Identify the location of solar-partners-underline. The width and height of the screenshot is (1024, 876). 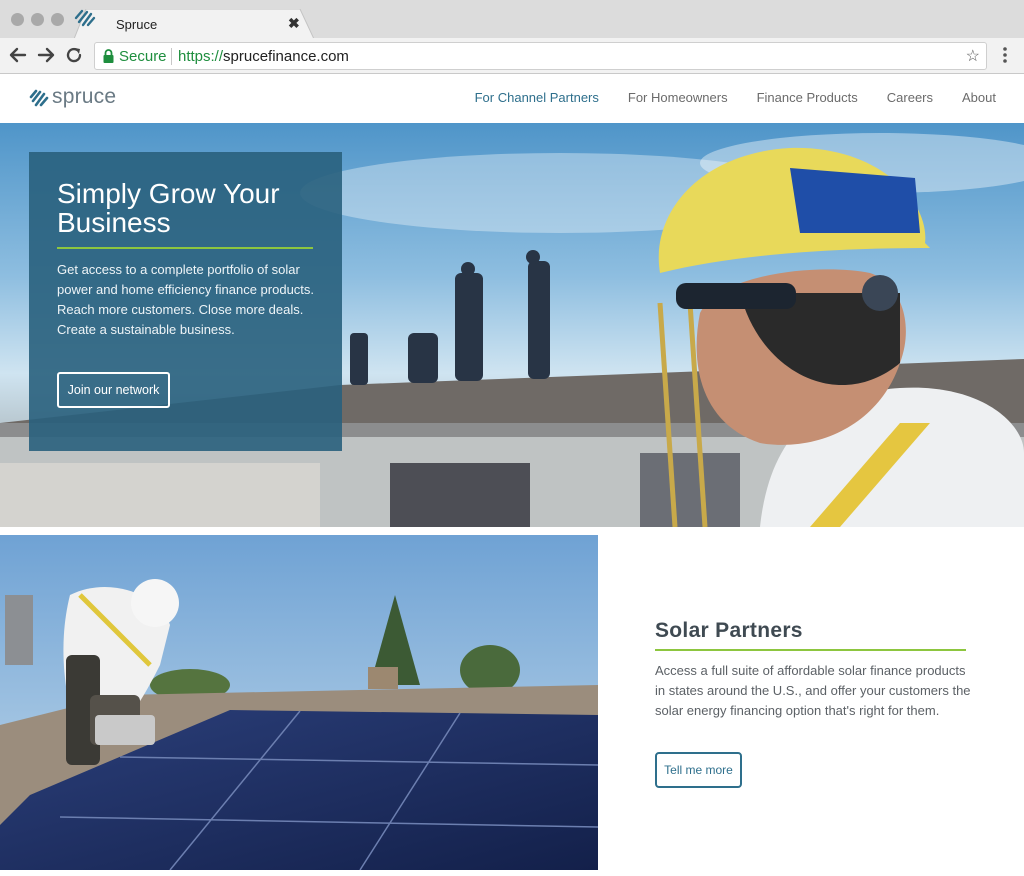
(810, 650).